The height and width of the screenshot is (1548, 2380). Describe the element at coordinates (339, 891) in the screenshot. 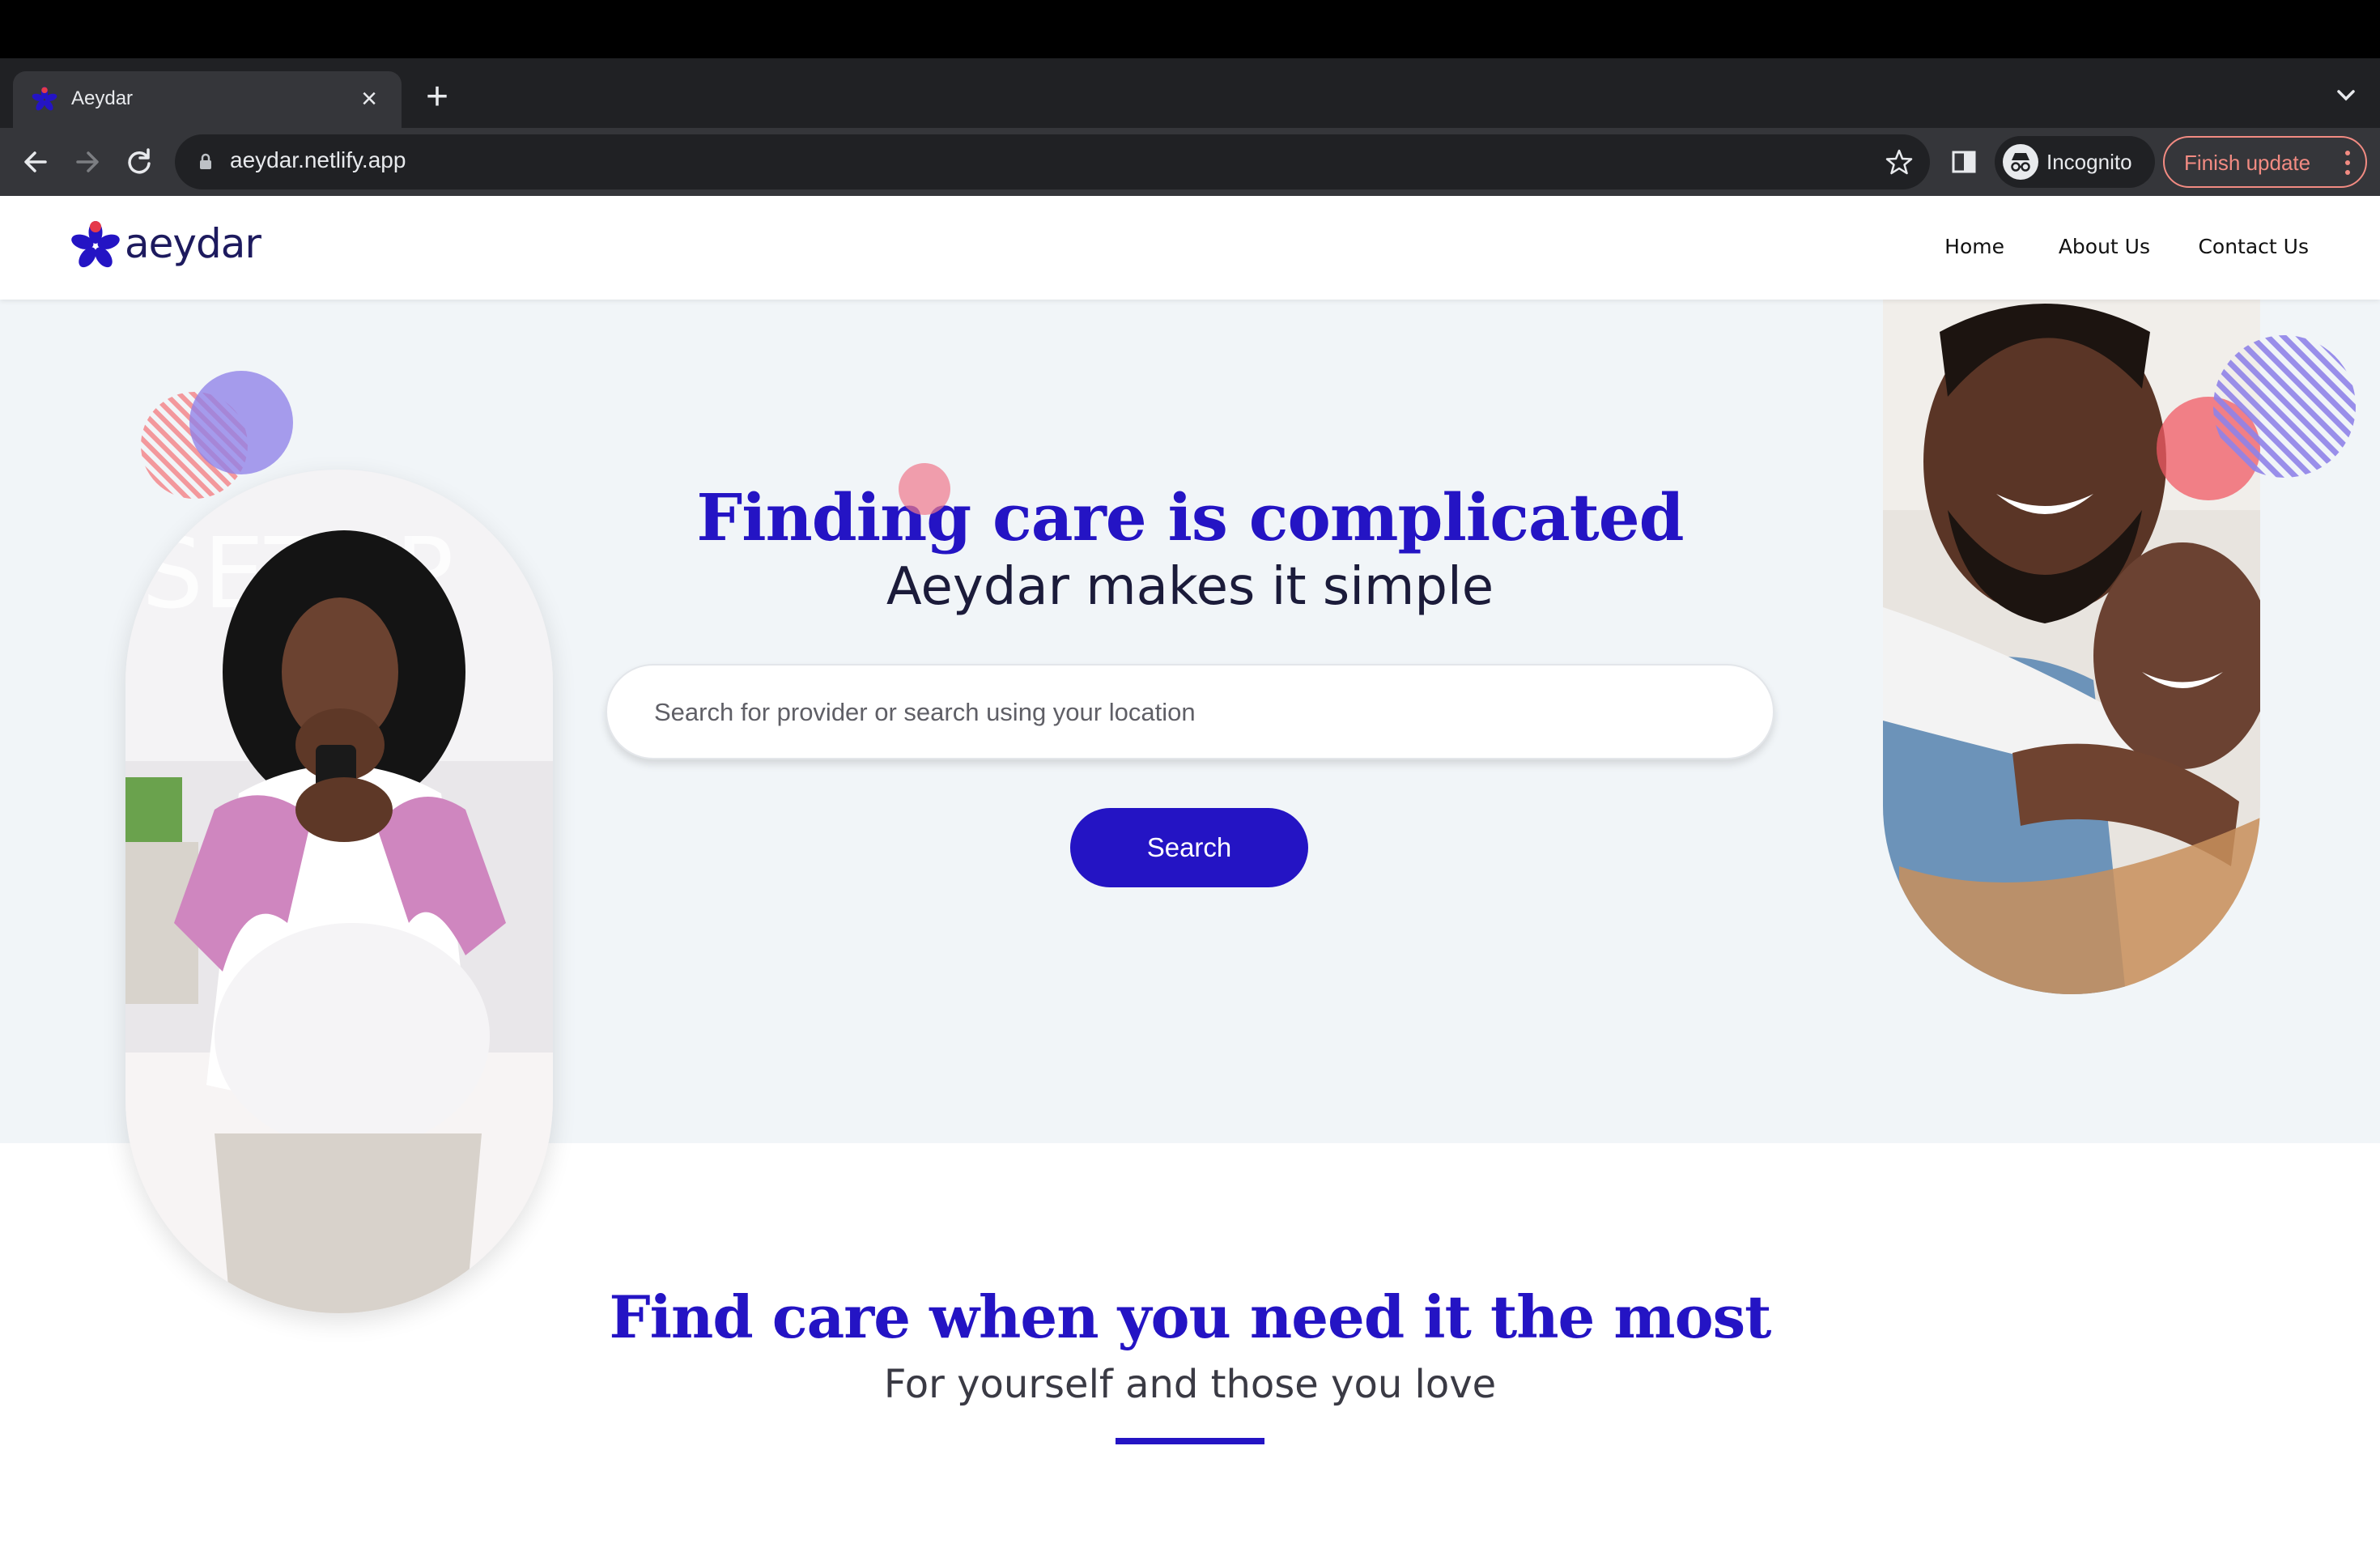

I see `pregnant-woman-photo: SETUP` at that location.